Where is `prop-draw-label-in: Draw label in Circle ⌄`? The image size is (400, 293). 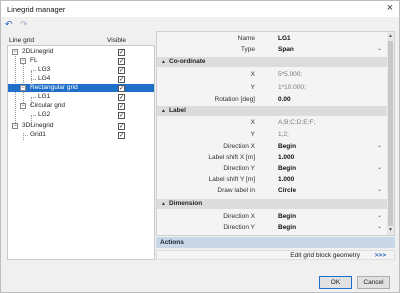
prop-draw-label-in: Draw label in Circle ⌄ is located at coordinates (272, 190).